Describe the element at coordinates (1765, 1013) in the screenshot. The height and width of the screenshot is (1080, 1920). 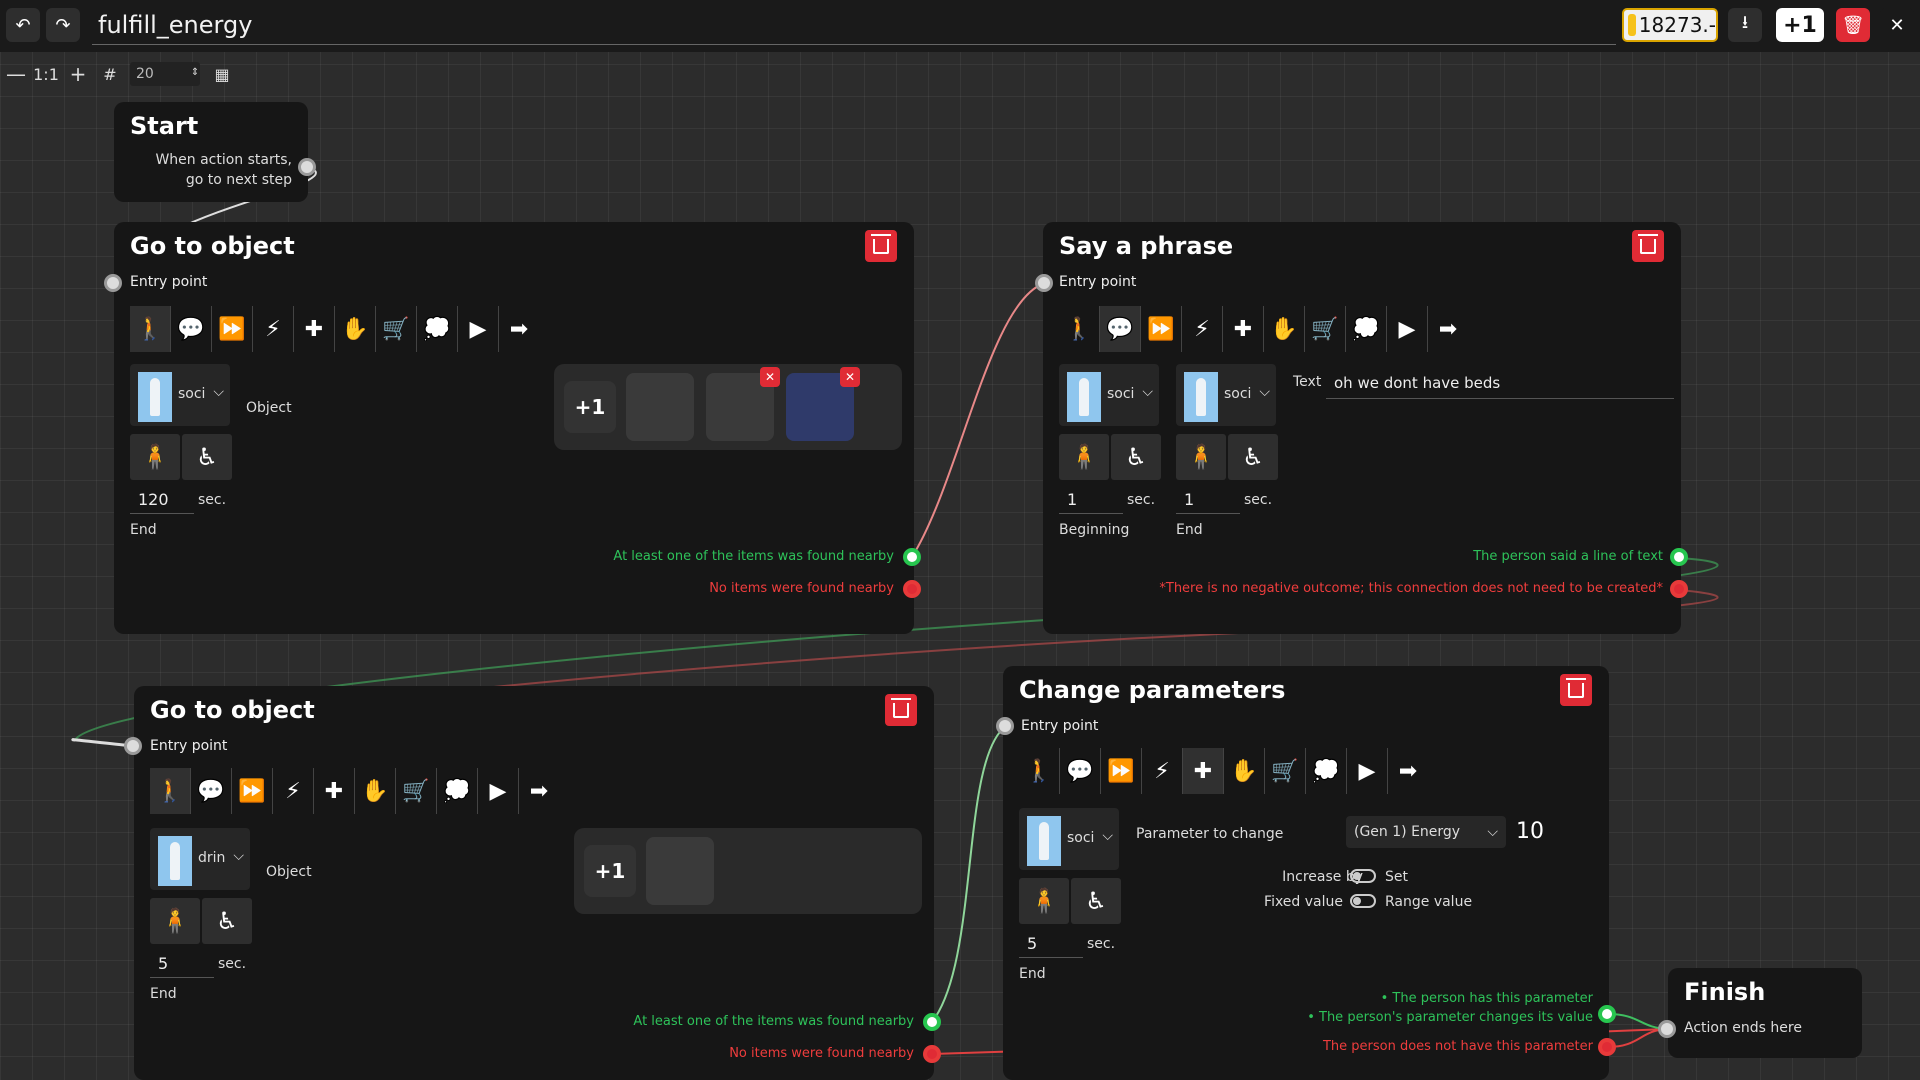
I see `finish-node: Finish Action ends here` at that location.